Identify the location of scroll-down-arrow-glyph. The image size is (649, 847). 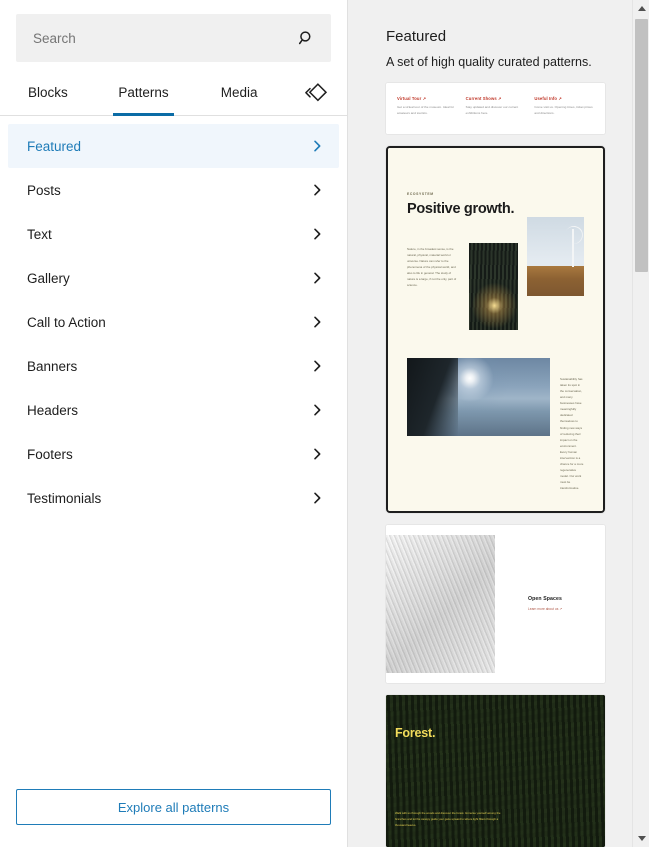
(641, 838).